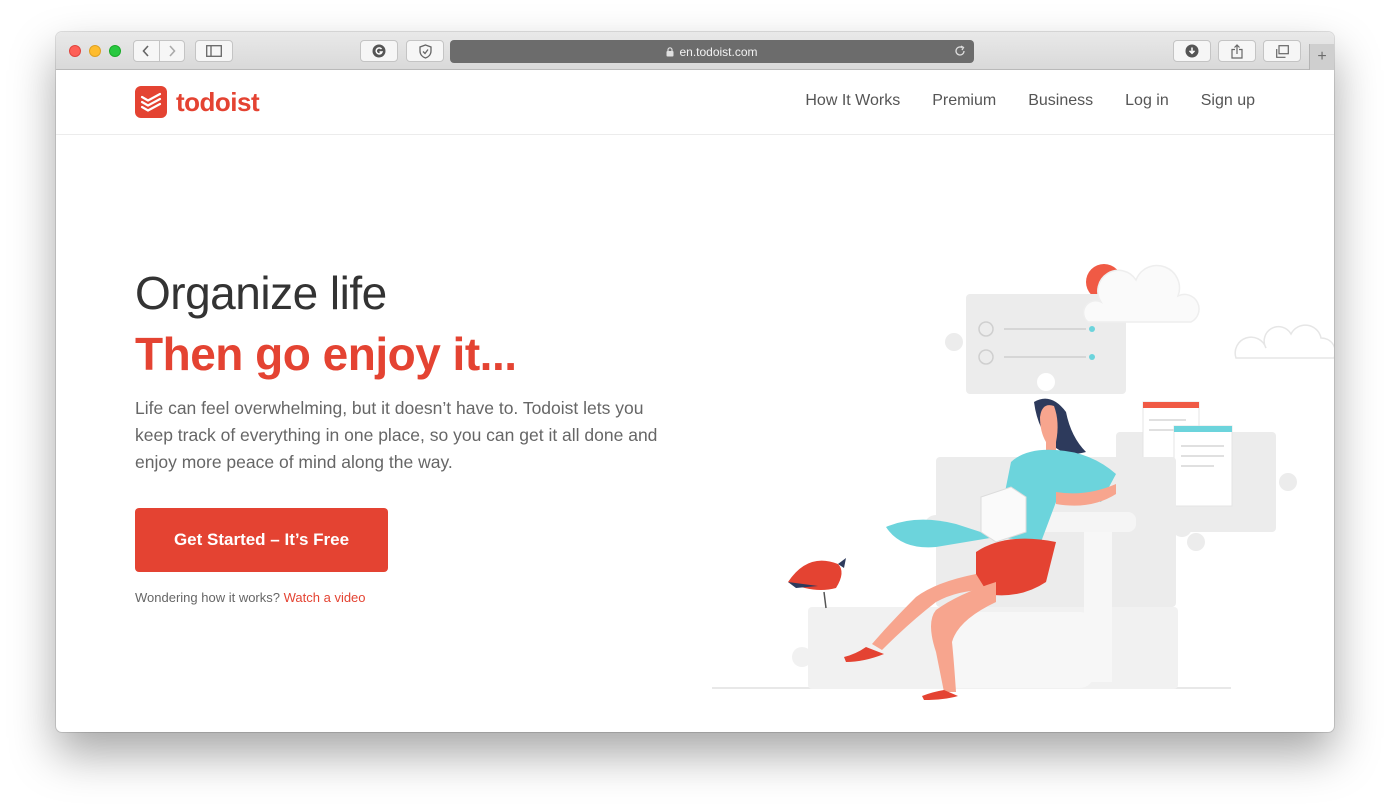 Image resolution: width=1390 pixels, height=812 pixels. What do you see at coordinates (1284, 341) in the screenshot?
I see `small-cloud-icon` at bounding box center [1284, 341].